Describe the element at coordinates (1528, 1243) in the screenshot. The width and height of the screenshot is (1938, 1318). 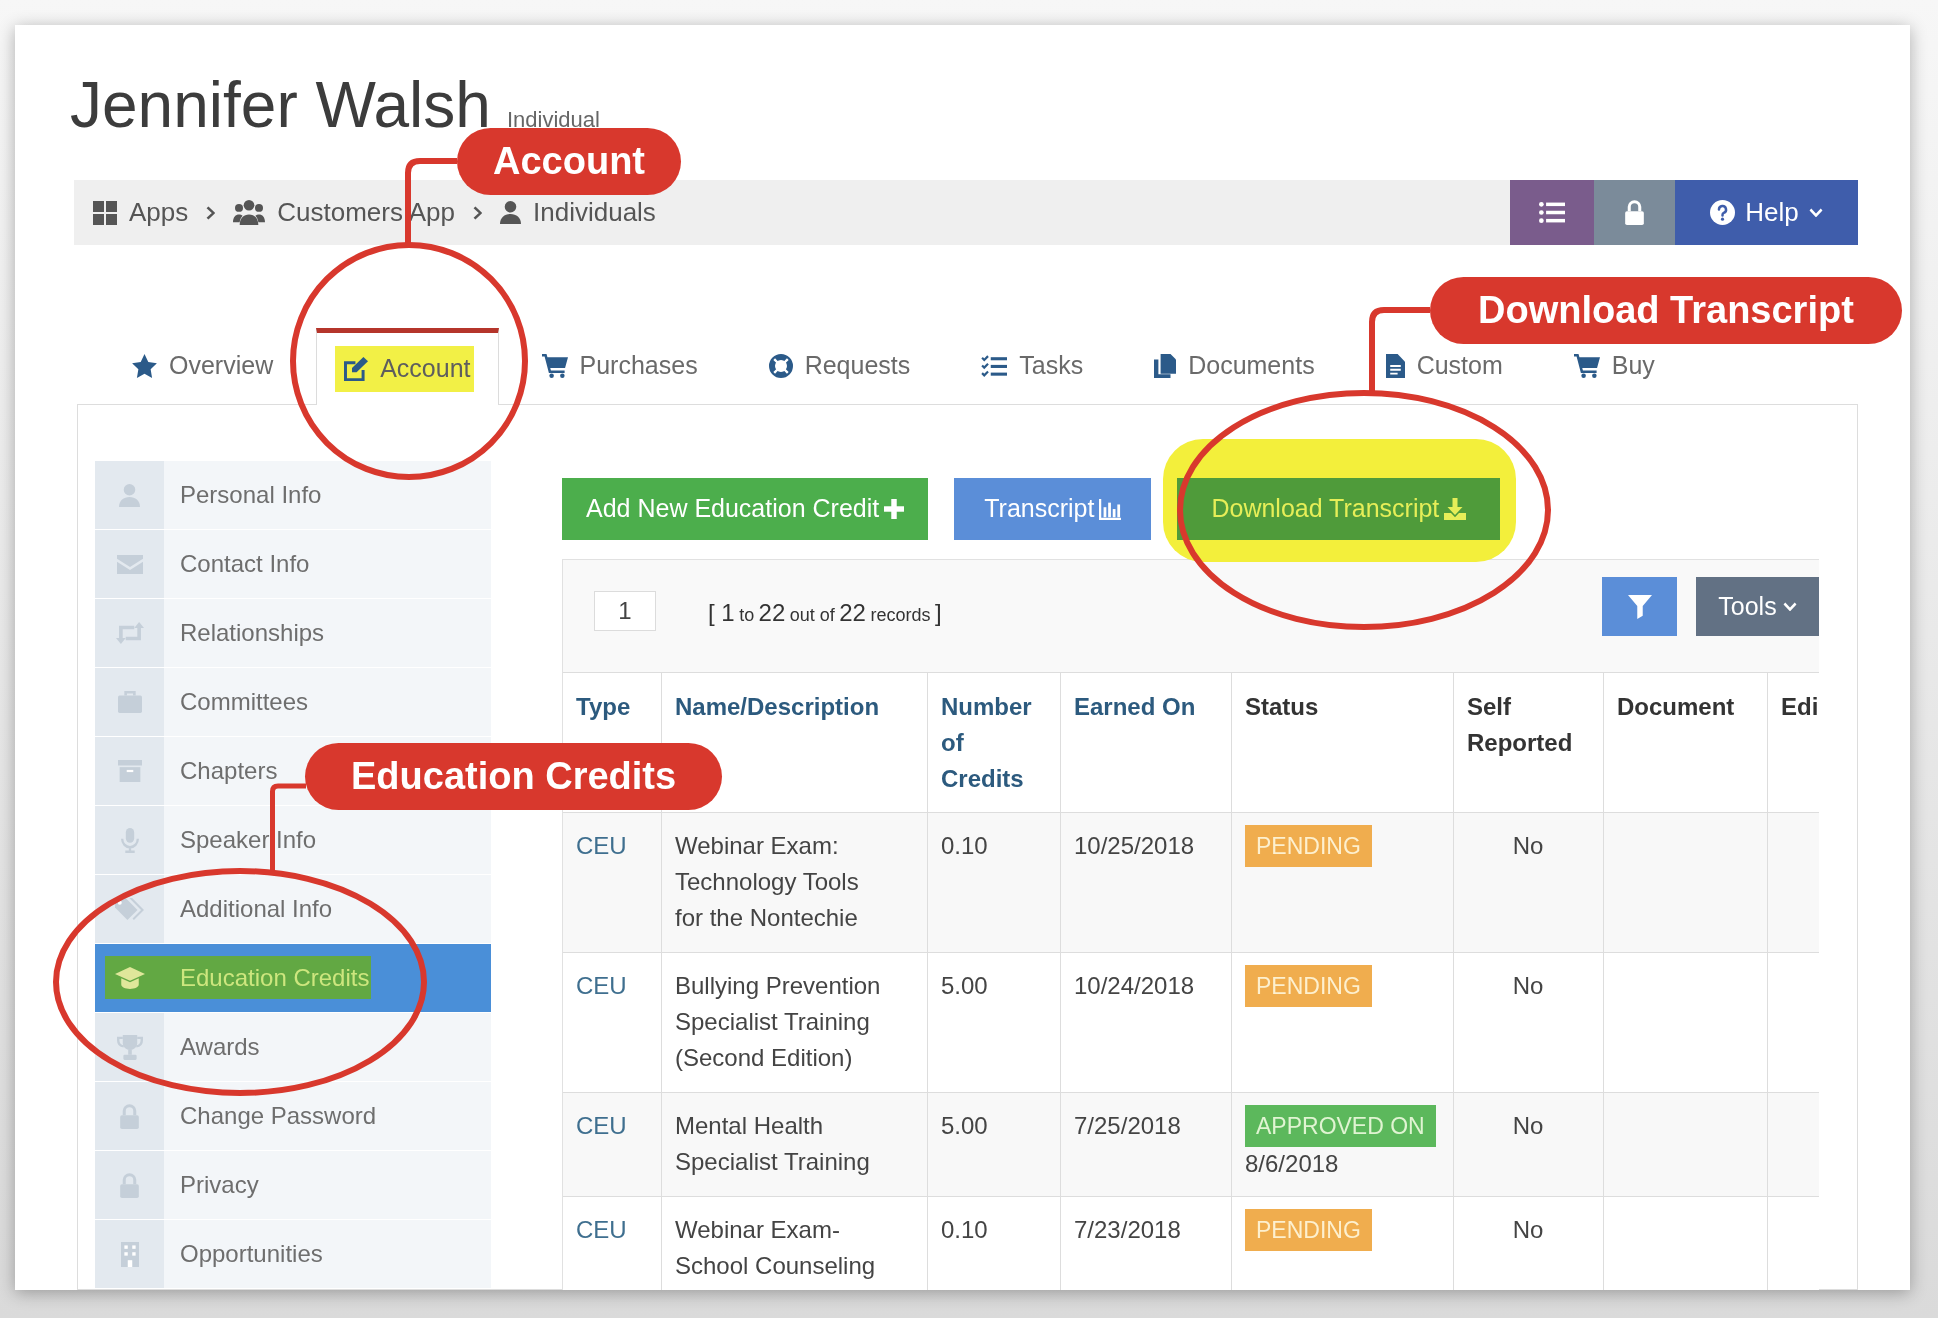
I see `table-cell: No` at that location.